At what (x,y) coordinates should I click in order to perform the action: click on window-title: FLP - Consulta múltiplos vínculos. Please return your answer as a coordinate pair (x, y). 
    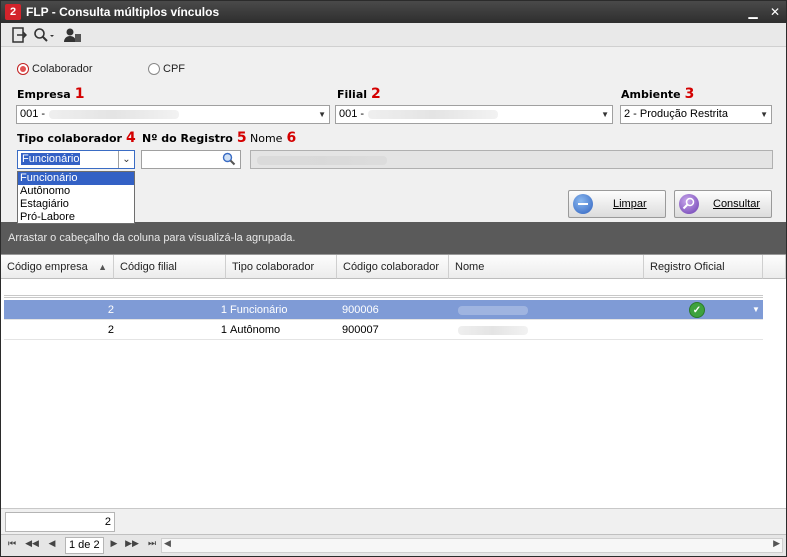
    Looking at the image, I should click on (123, 12).